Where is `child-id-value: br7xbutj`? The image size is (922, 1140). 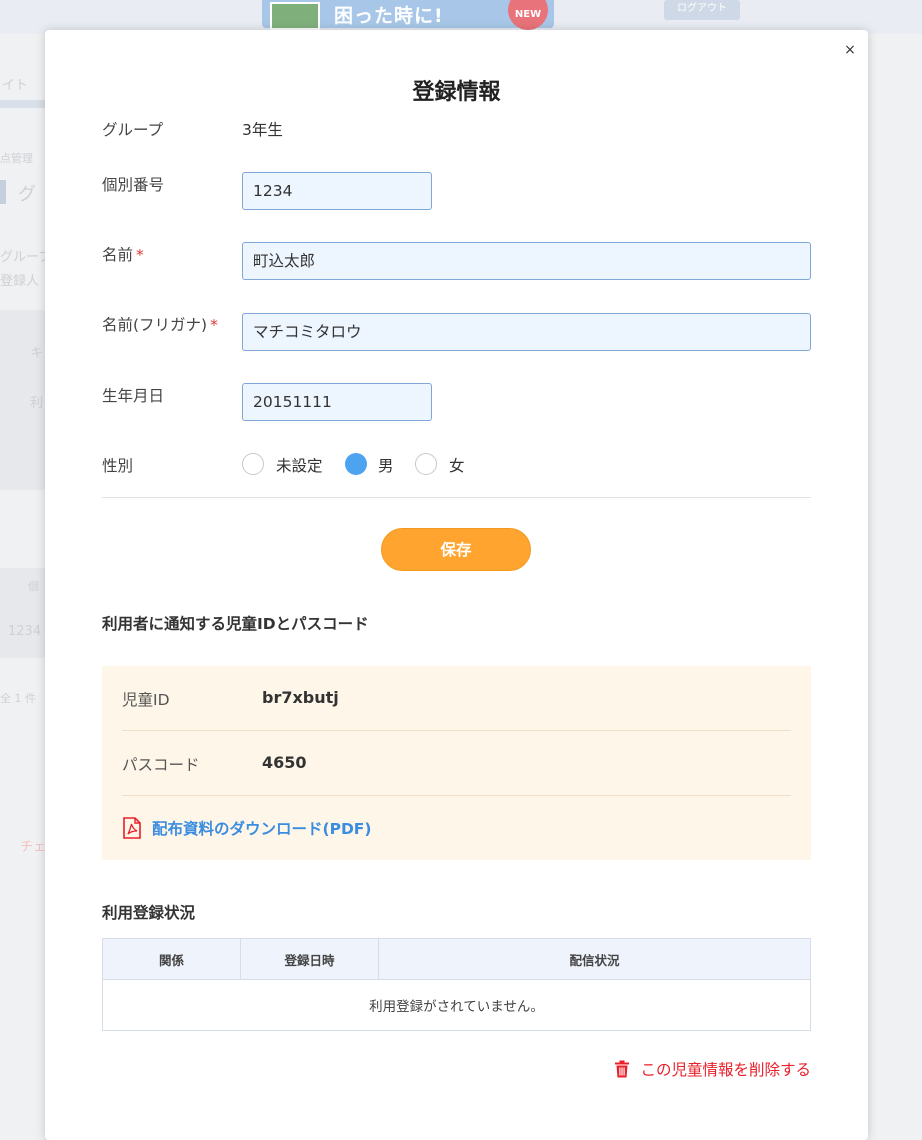
child-id-value: br7xbutj is located at coordinates (300, 697).